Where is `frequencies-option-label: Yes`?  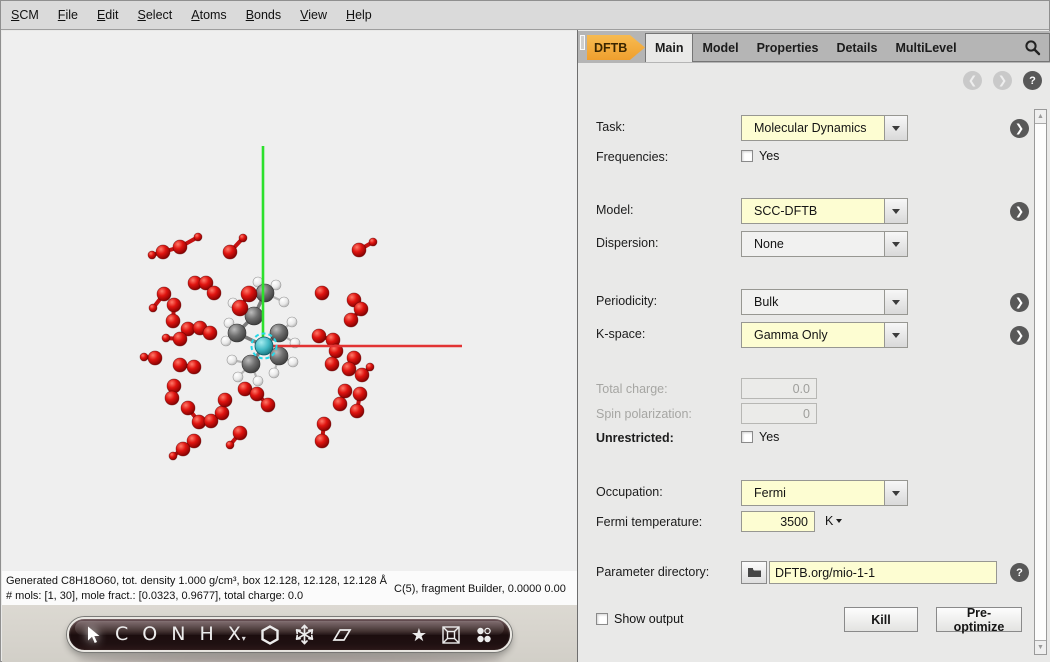 frequencies-option-label: Yes is located at coordinates (769, 156).